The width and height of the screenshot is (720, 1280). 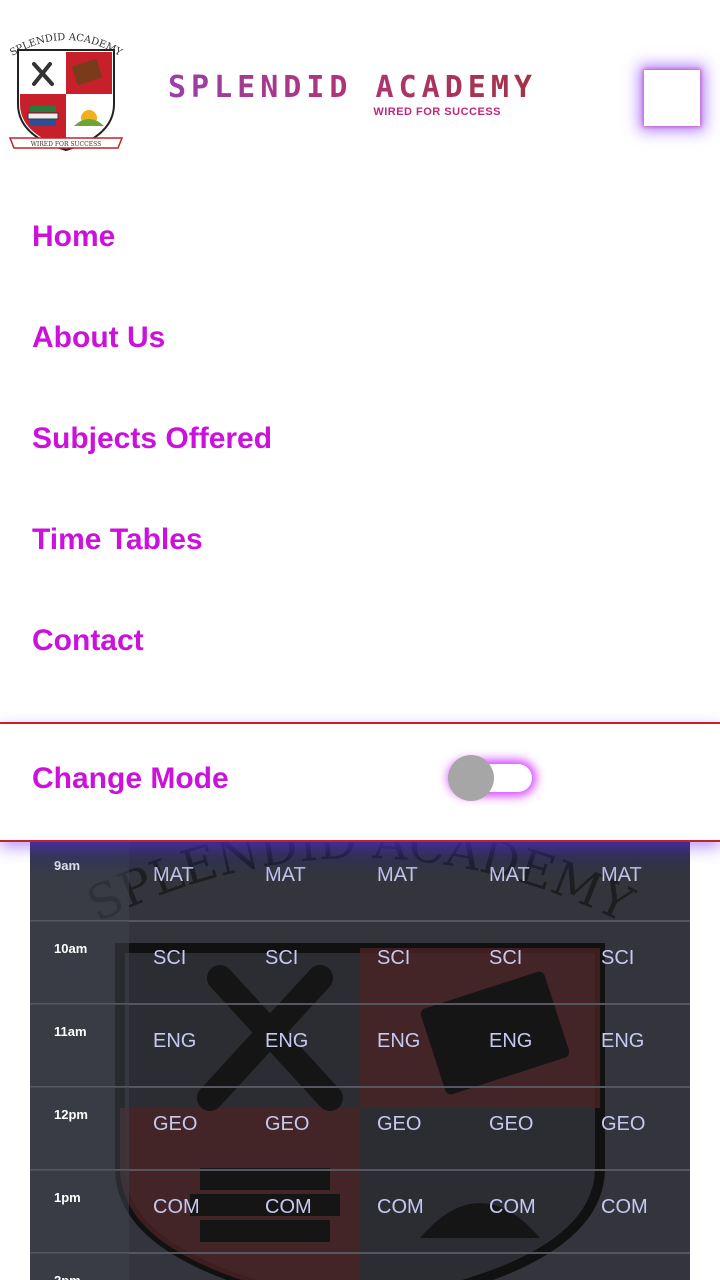 I want to click on nav-item-time-tables: Time Tables, so click(x=360, y=539).